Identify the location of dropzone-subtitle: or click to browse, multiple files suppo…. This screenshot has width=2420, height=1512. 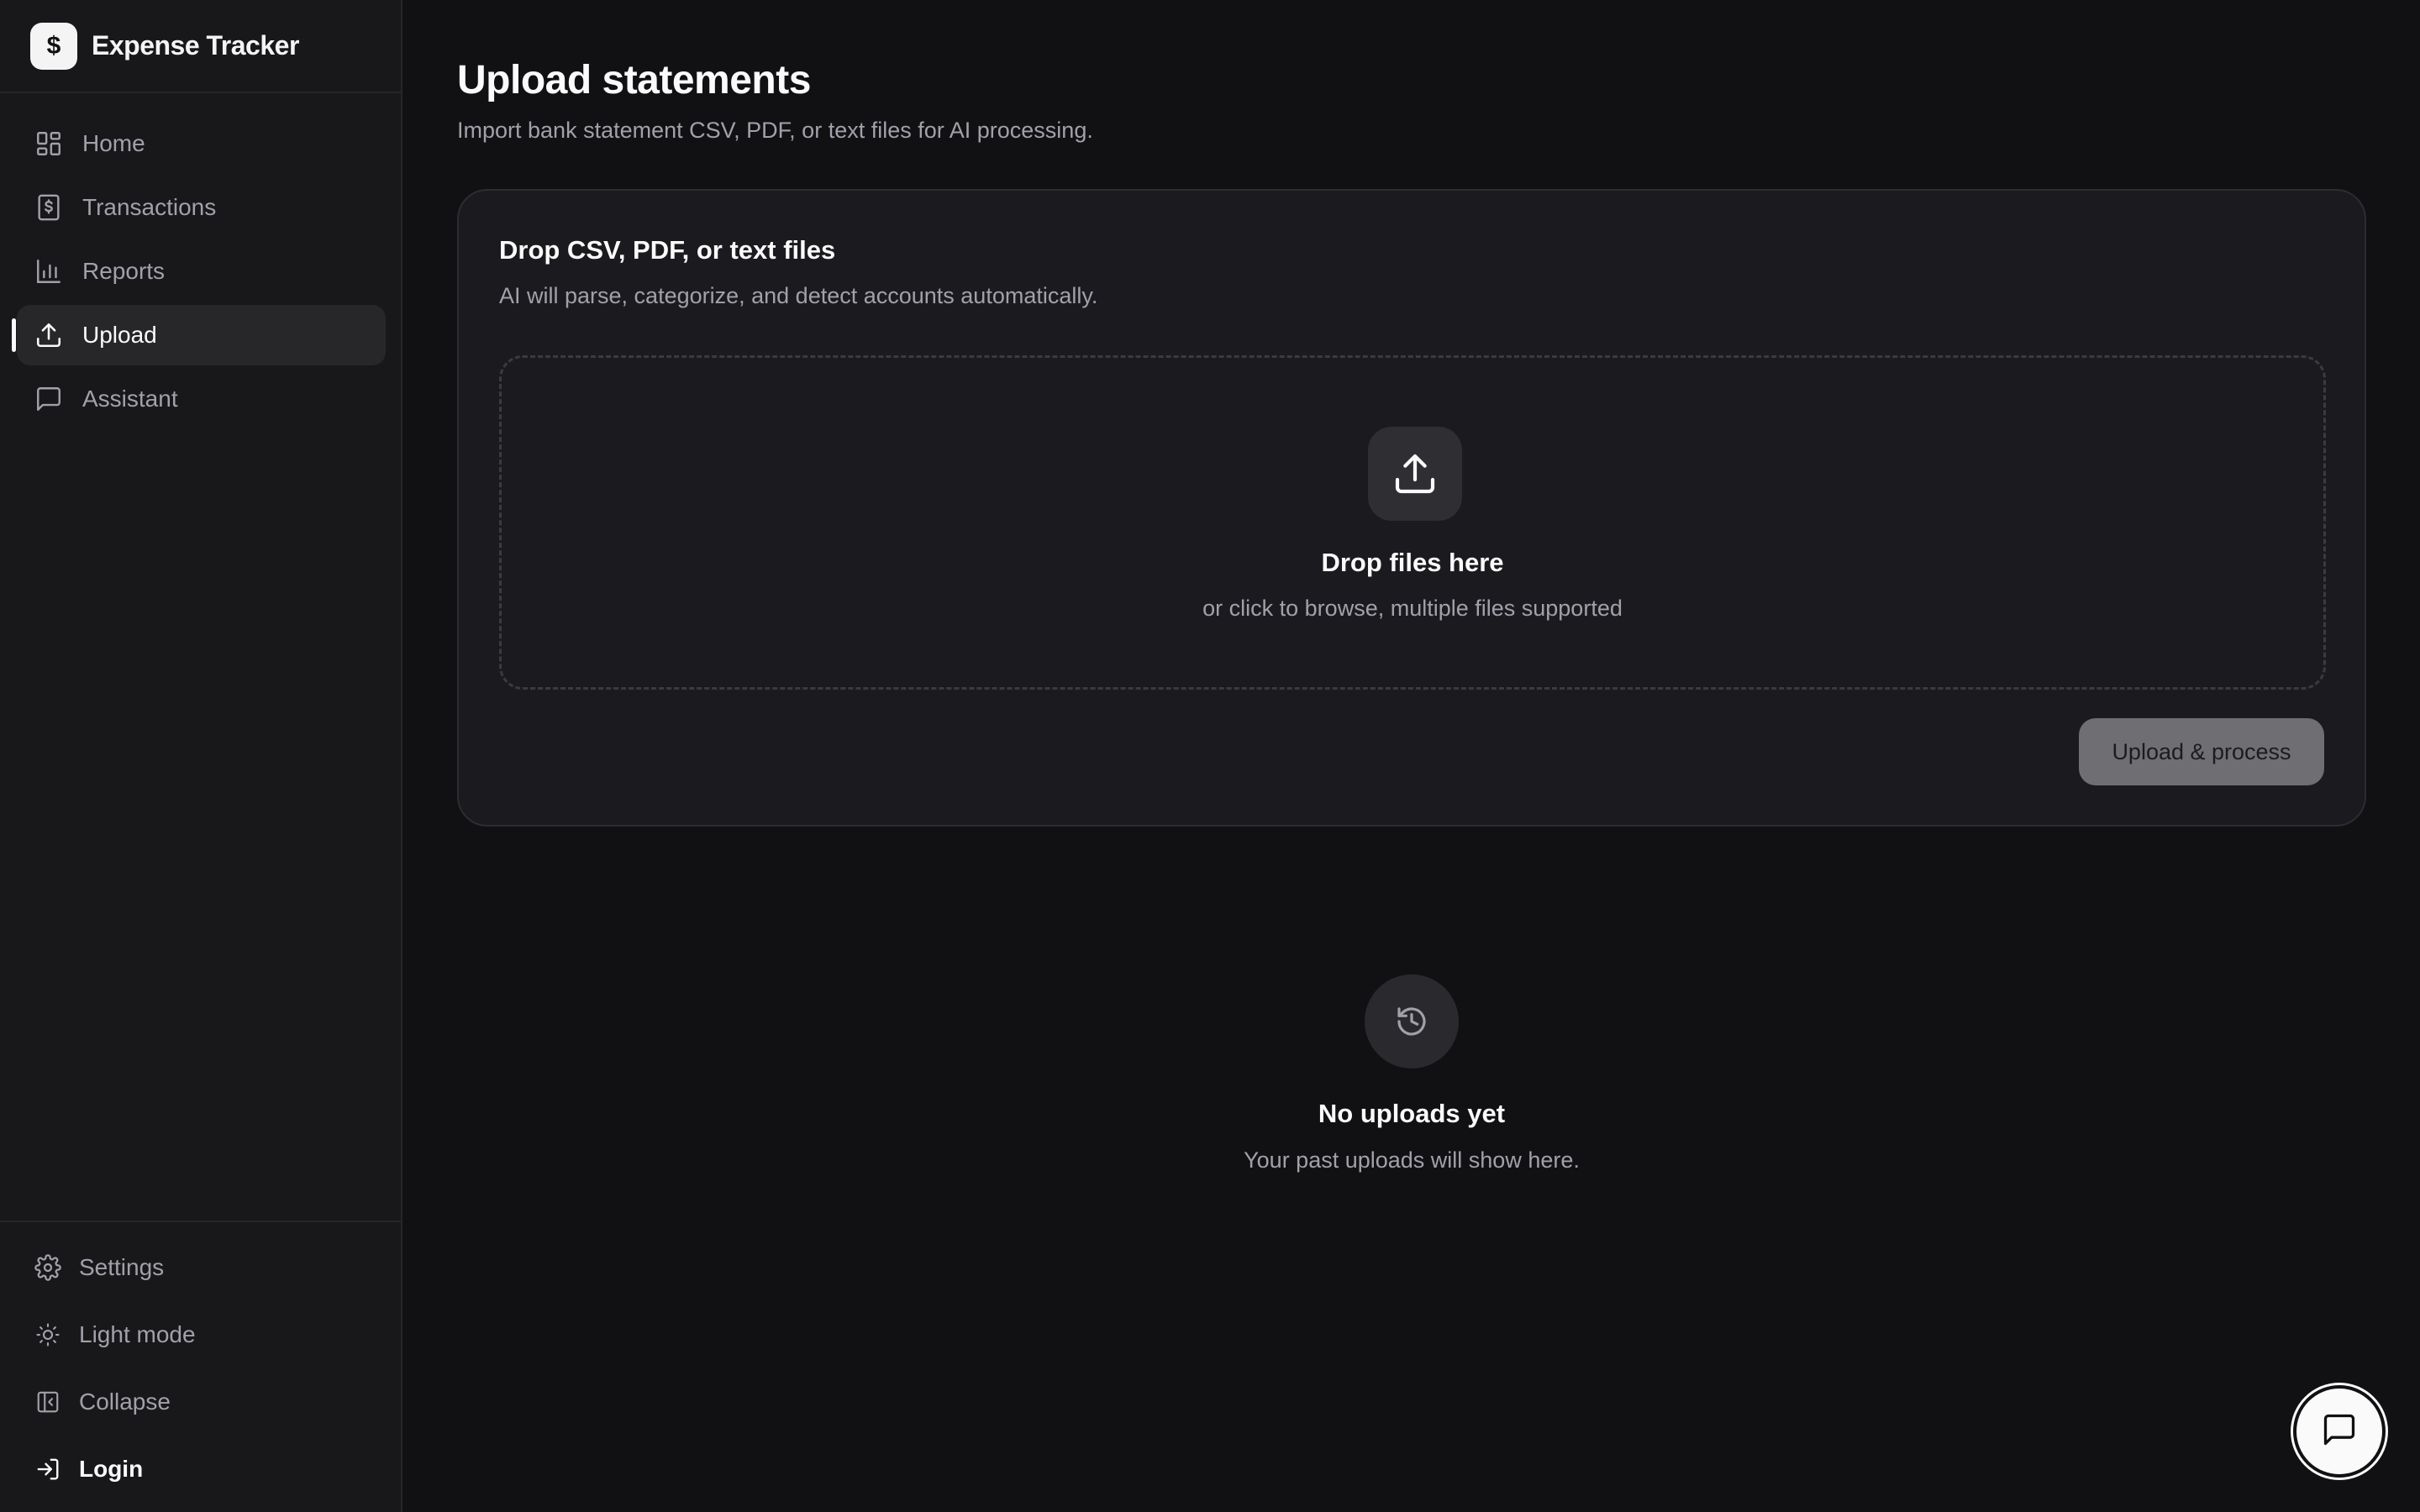
(1412, 608).